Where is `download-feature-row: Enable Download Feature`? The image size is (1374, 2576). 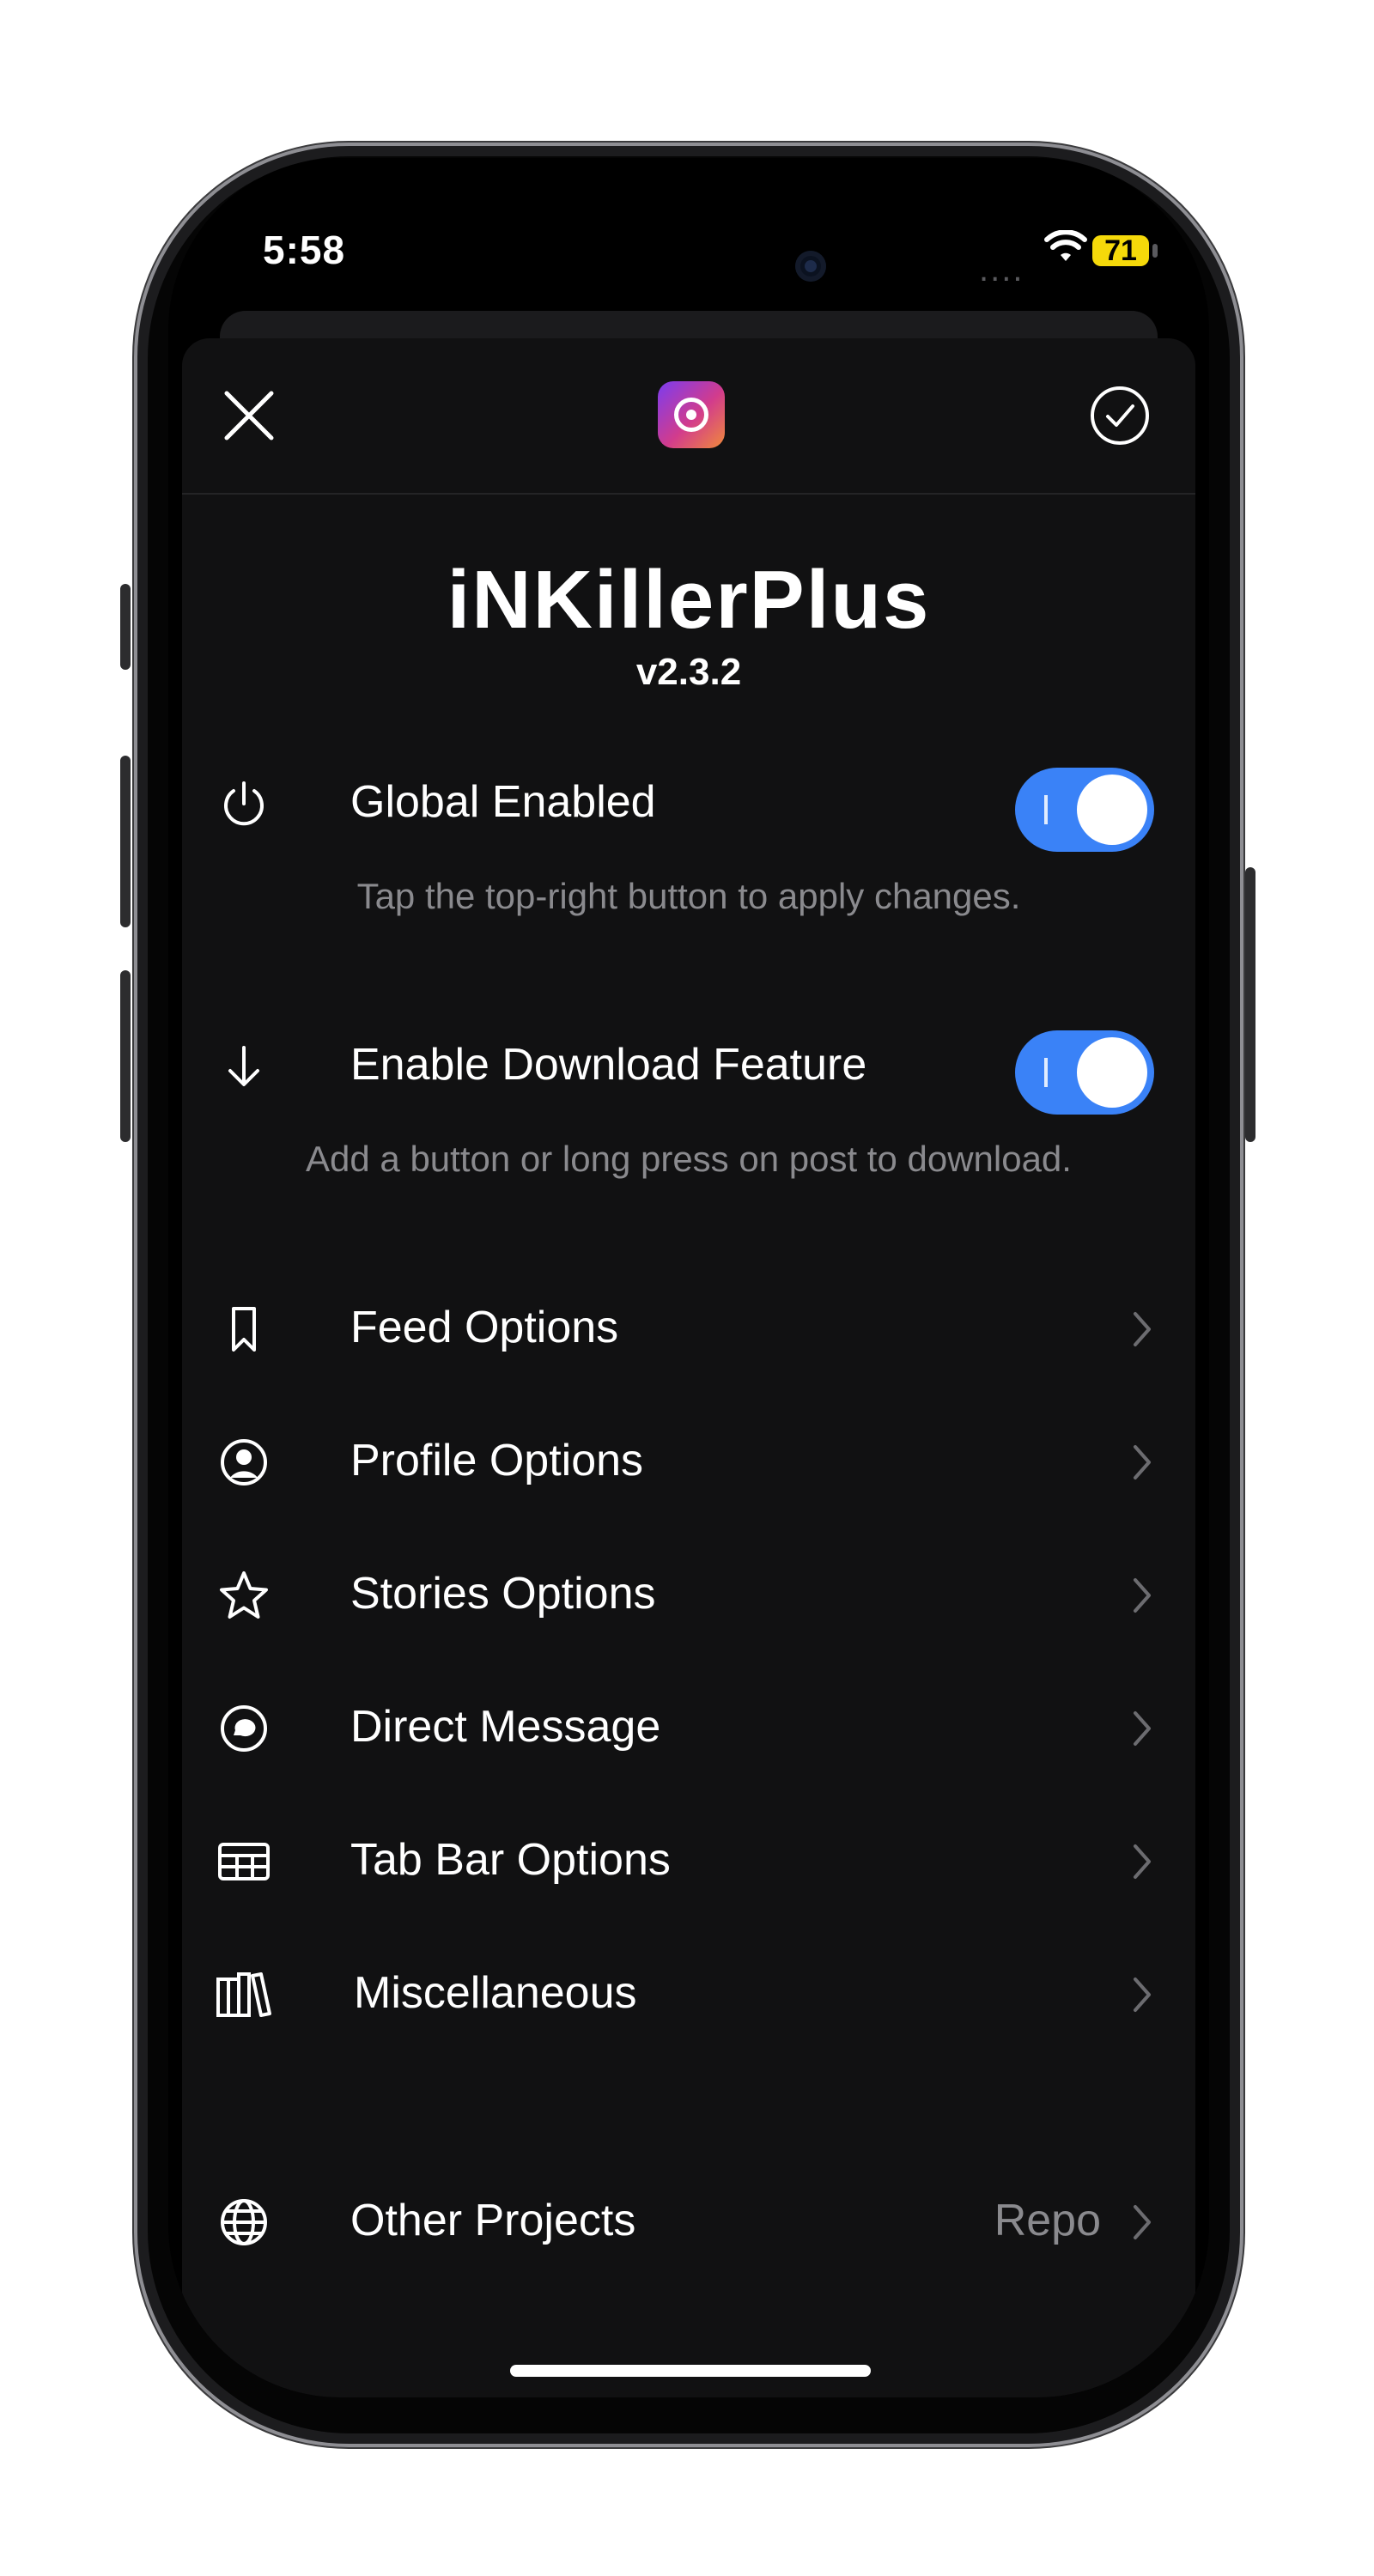 download-feature-row: Enable Download Feature is located at coordinates (688, 1064).